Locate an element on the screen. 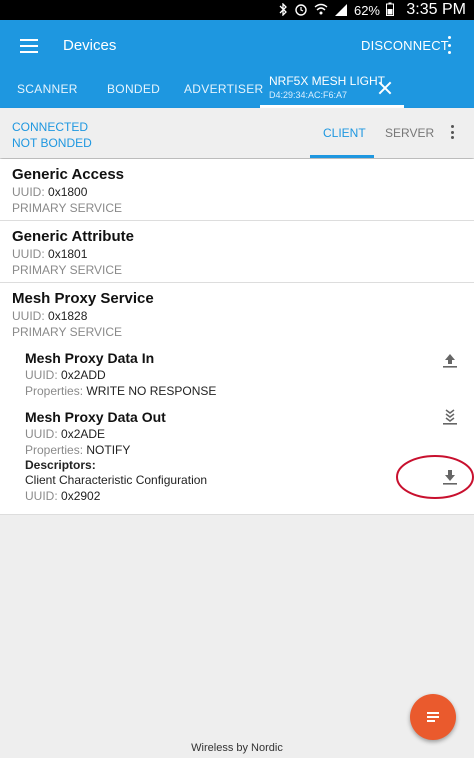 The image size is (474, 758). annotation-circle is located at coordinates (434, 479).